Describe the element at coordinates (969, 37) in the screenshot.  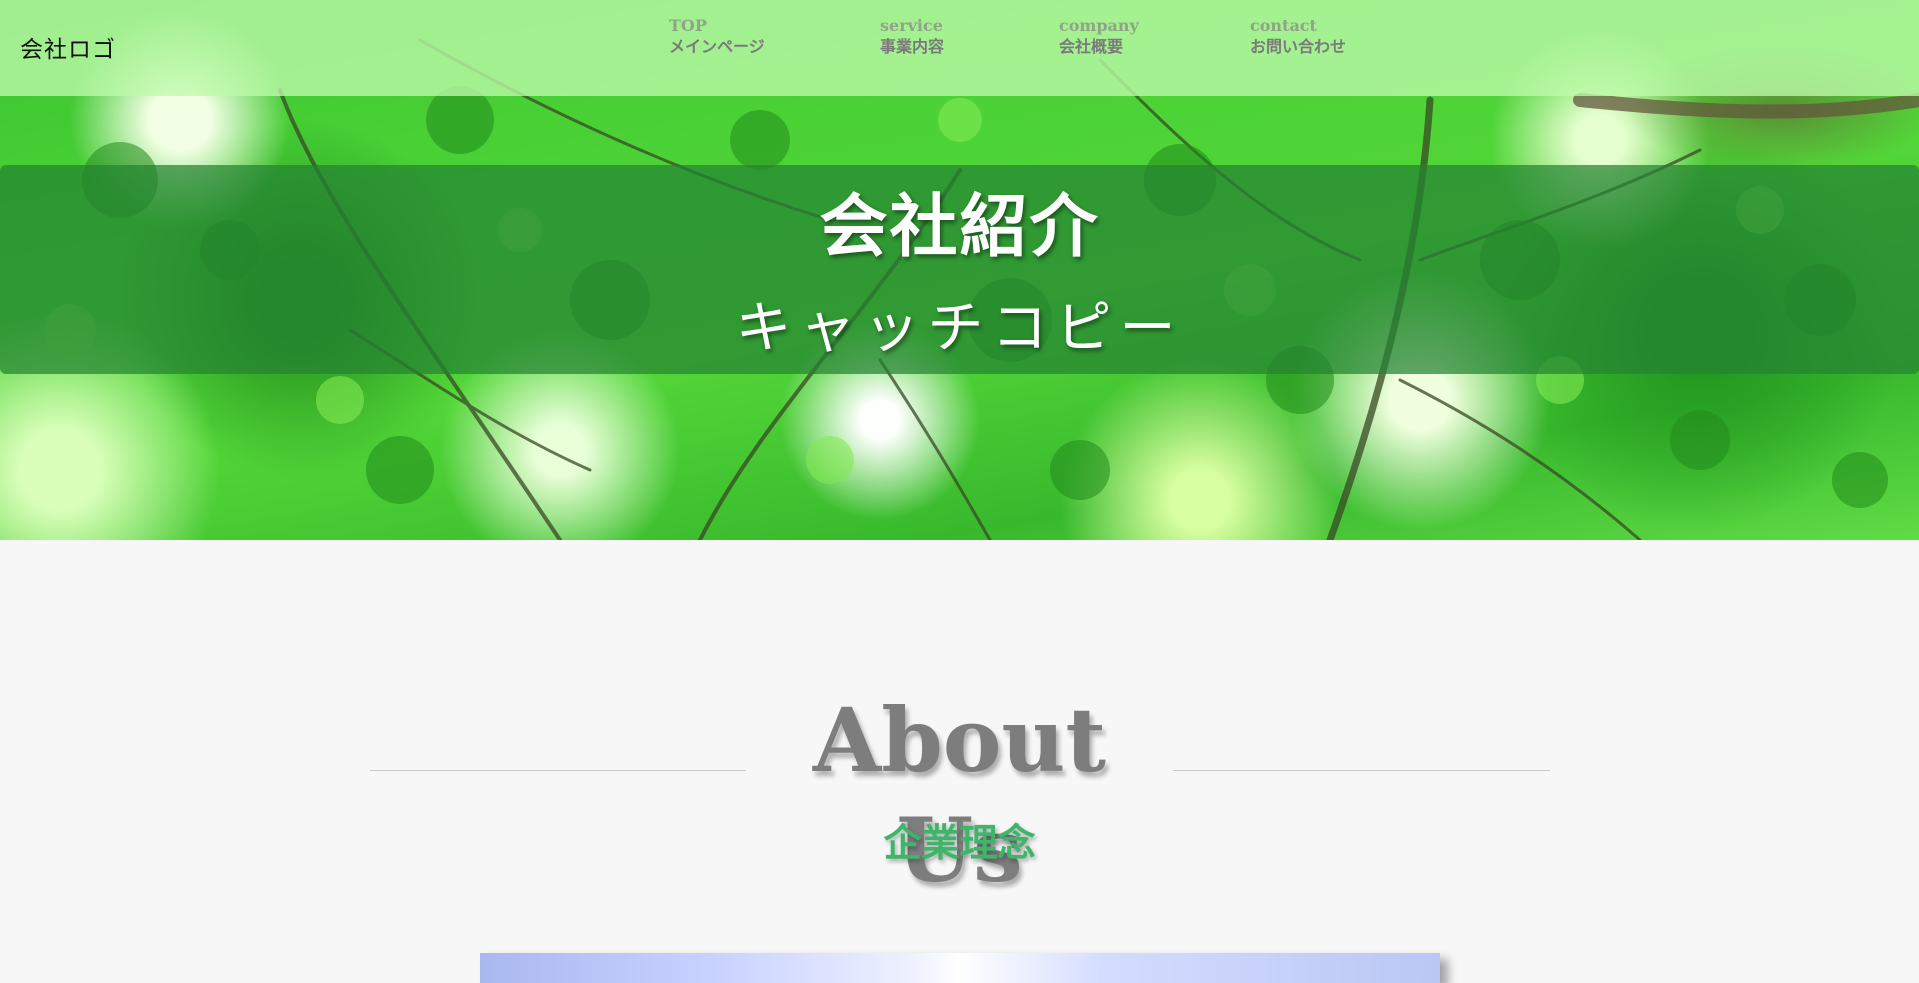
I see `nav-item-service: service 事業内容` at that location.